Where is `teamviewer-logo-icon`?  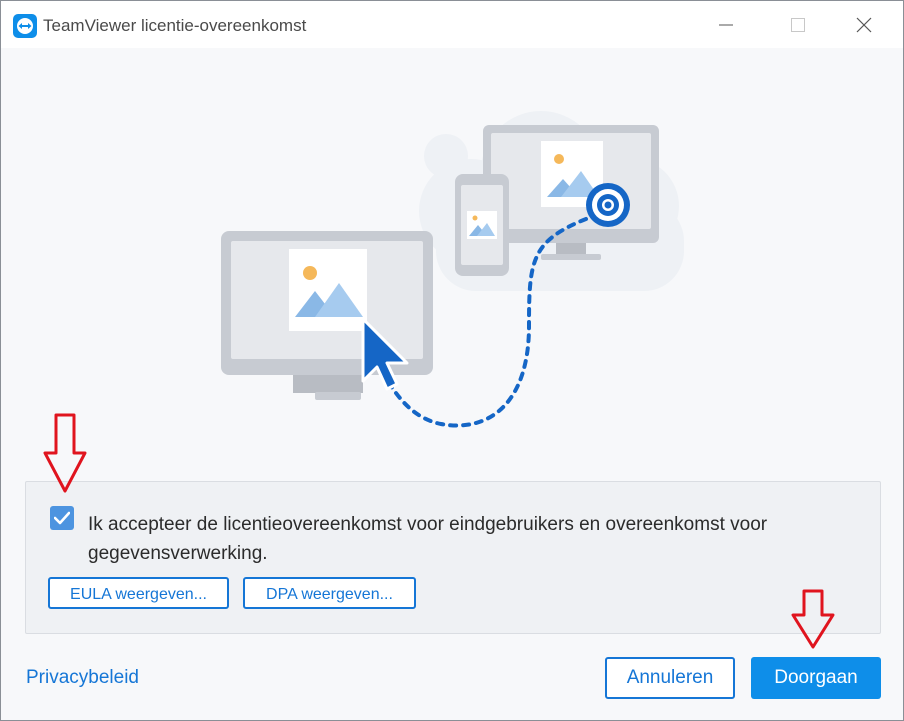
teamviewer-logo-icon is located at coordinates (25, 26).